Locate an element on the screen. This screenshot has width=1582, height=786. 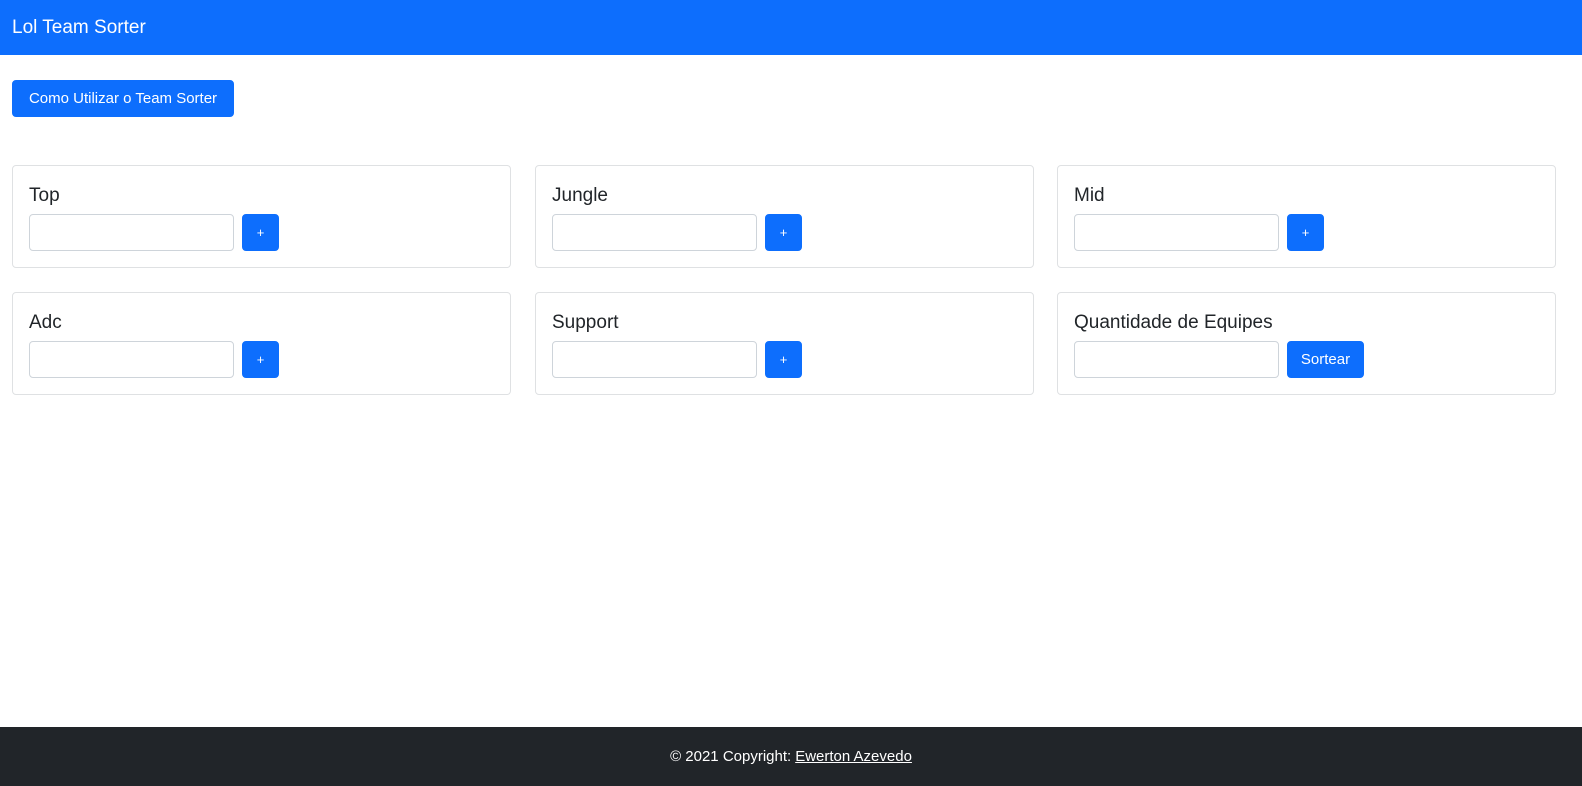
mid-card: Mid + is located at coordinates (1306, 216).